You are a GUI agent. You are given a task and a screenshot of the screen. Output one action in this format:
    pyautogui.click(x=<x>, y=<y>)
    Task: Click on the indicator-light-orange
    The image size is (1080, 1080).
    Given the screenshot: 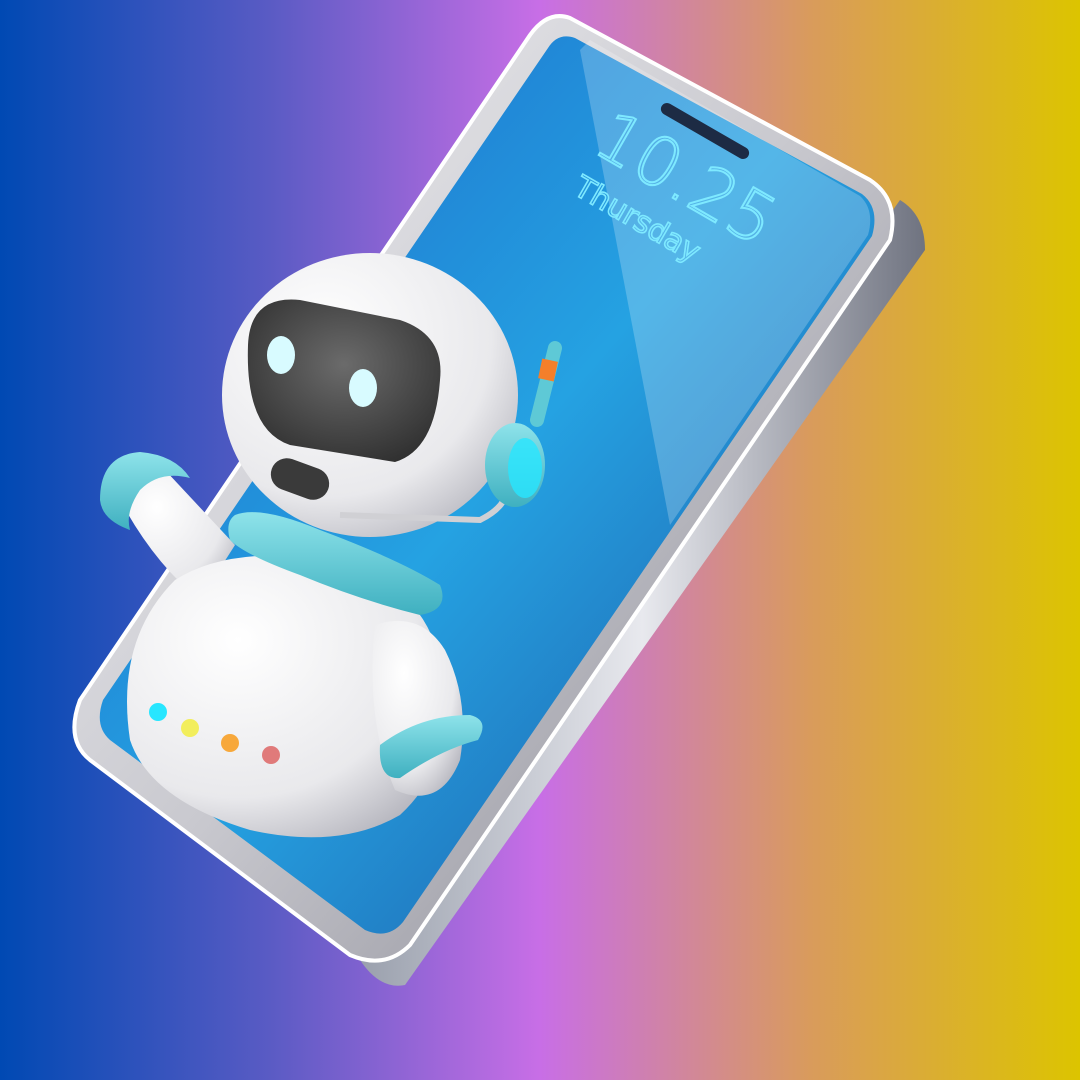 What is the action you would take?
    pyautogui.click(x=230, y=743)
    